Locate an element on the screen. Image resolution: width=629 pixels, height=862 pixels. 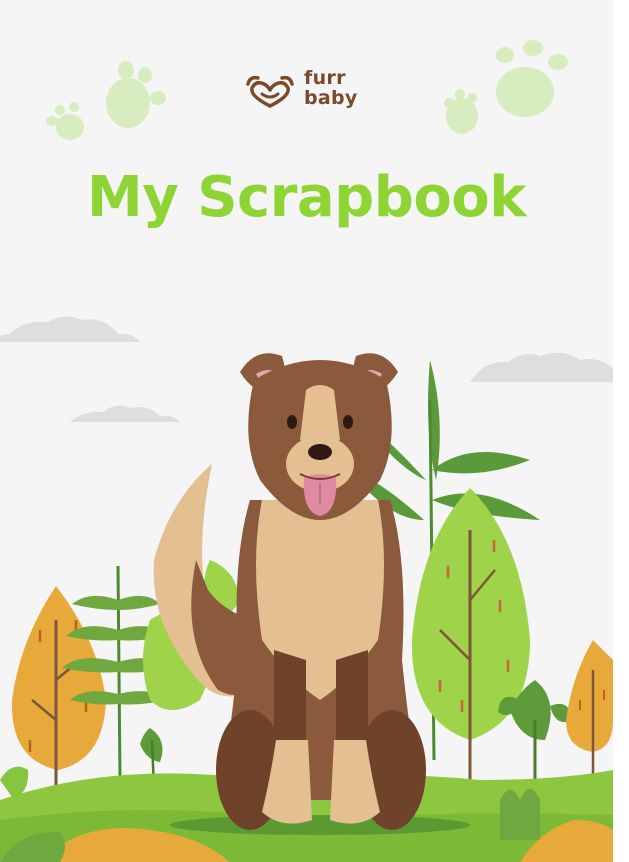
brand-name: furr baby is located at coordinates (331, 88).